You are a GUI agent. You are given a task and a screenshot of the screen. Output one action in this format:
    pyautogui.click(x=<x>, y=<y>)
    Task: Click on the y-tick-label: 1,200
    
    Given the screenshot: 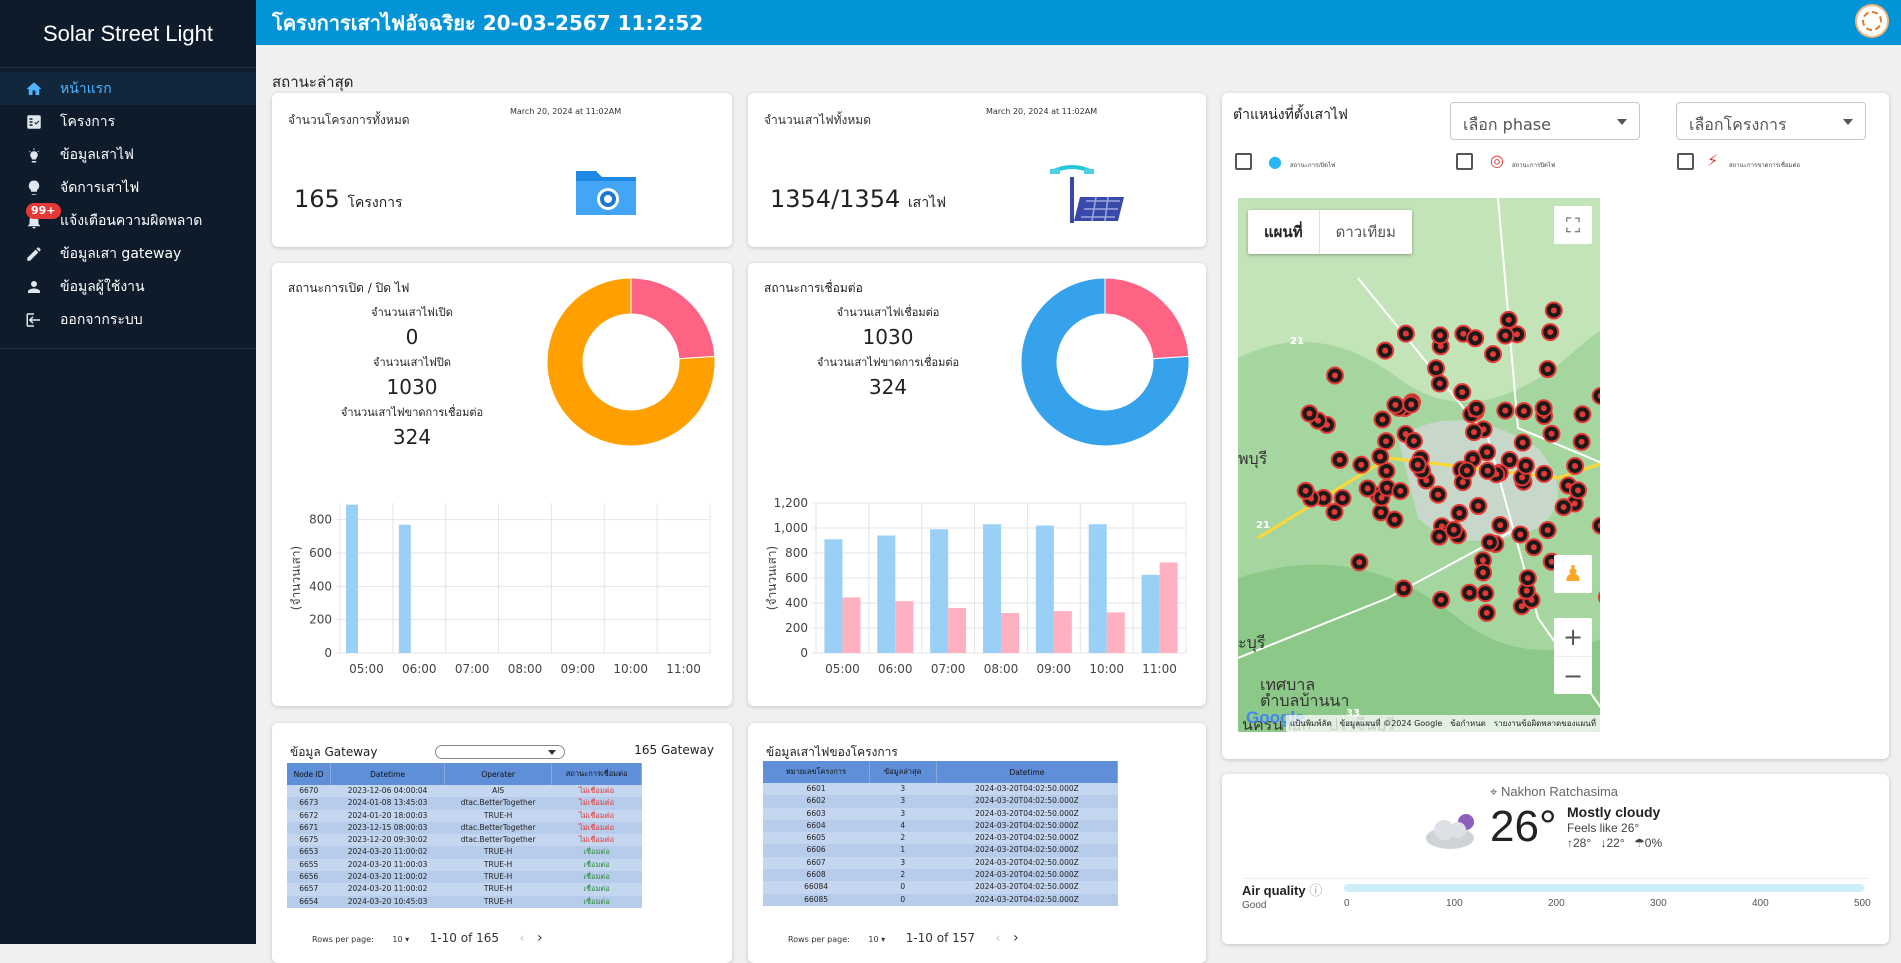 What is the action you would take?
    pyautogui.click(x=791, y=503)
    